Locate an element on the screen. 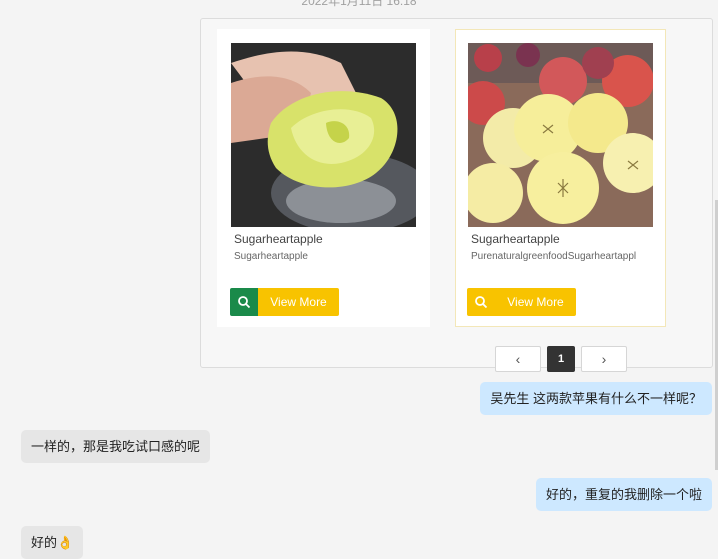  chat-bubble-sent: 吴先生 这两款苹果有什么不一样呢？ is located at coordinates (596, 398).